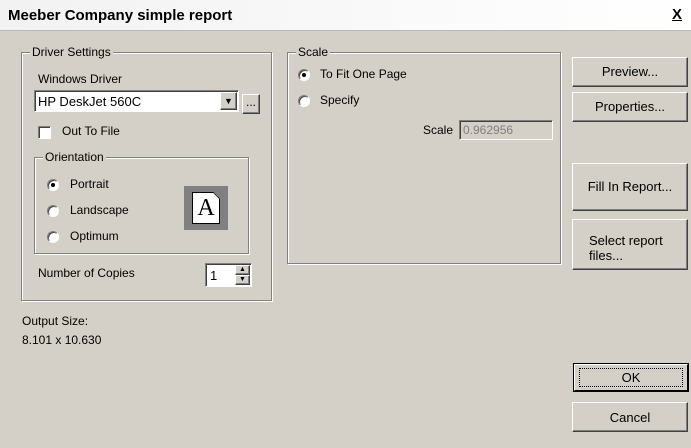  Describe the element at coordinates (44, 132) in the screenshot. I see `out-to-file-checkbox` at that location.